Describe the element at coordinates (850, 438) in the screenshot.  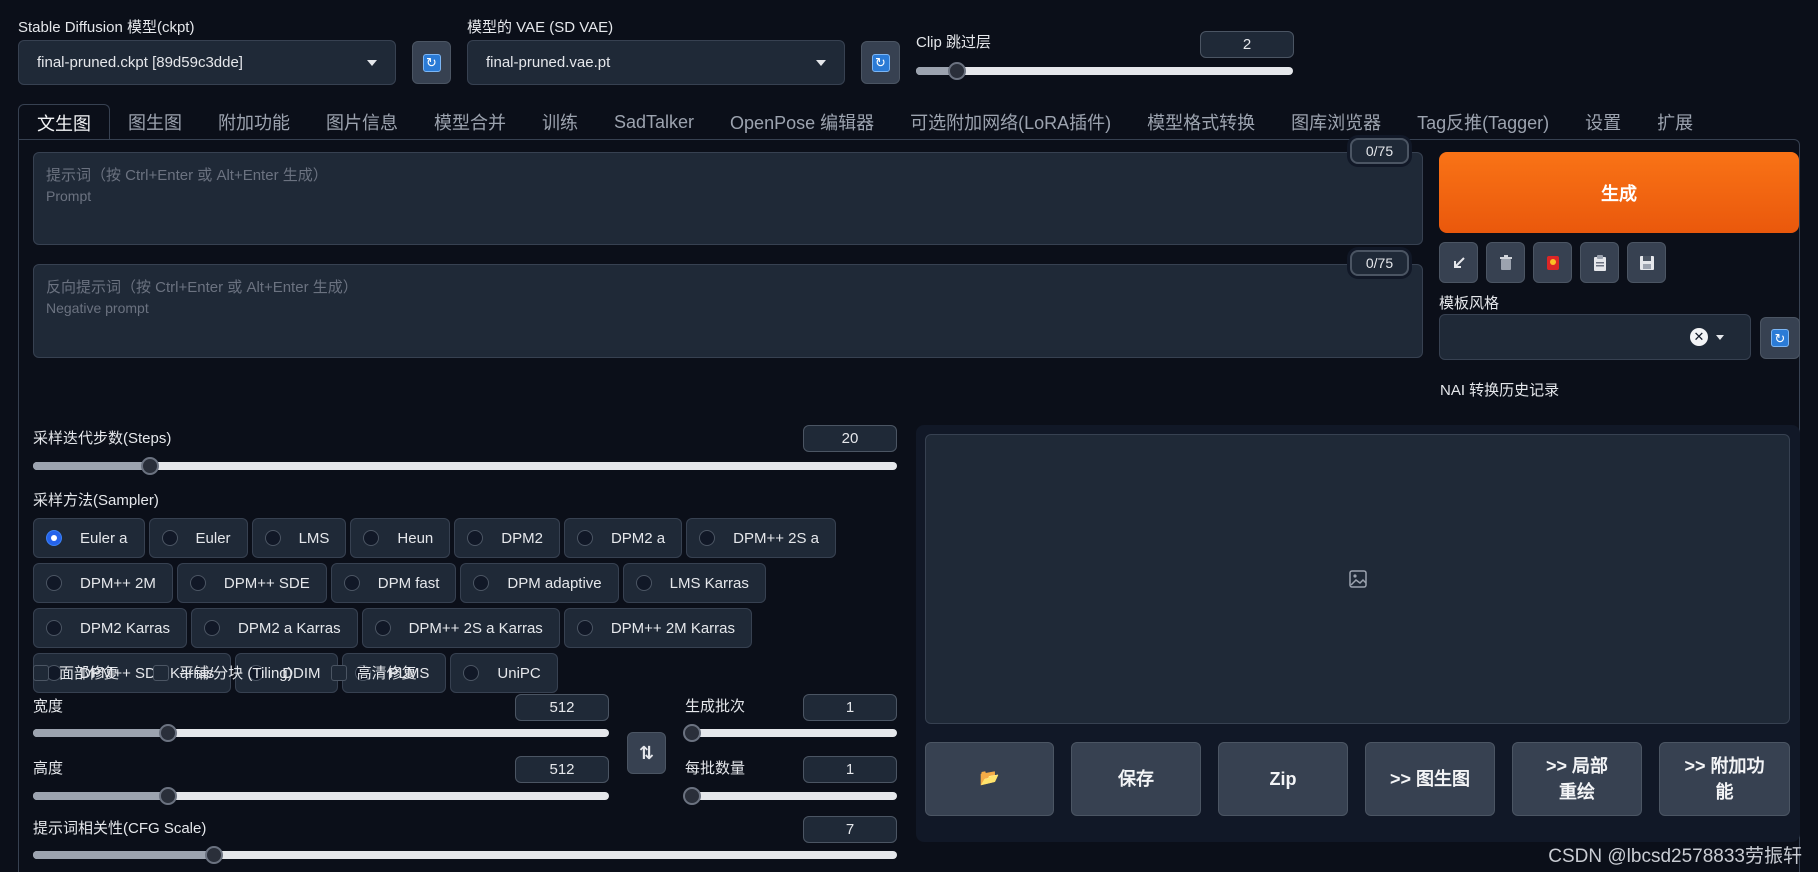
I see `steps-input: 20` at that location.